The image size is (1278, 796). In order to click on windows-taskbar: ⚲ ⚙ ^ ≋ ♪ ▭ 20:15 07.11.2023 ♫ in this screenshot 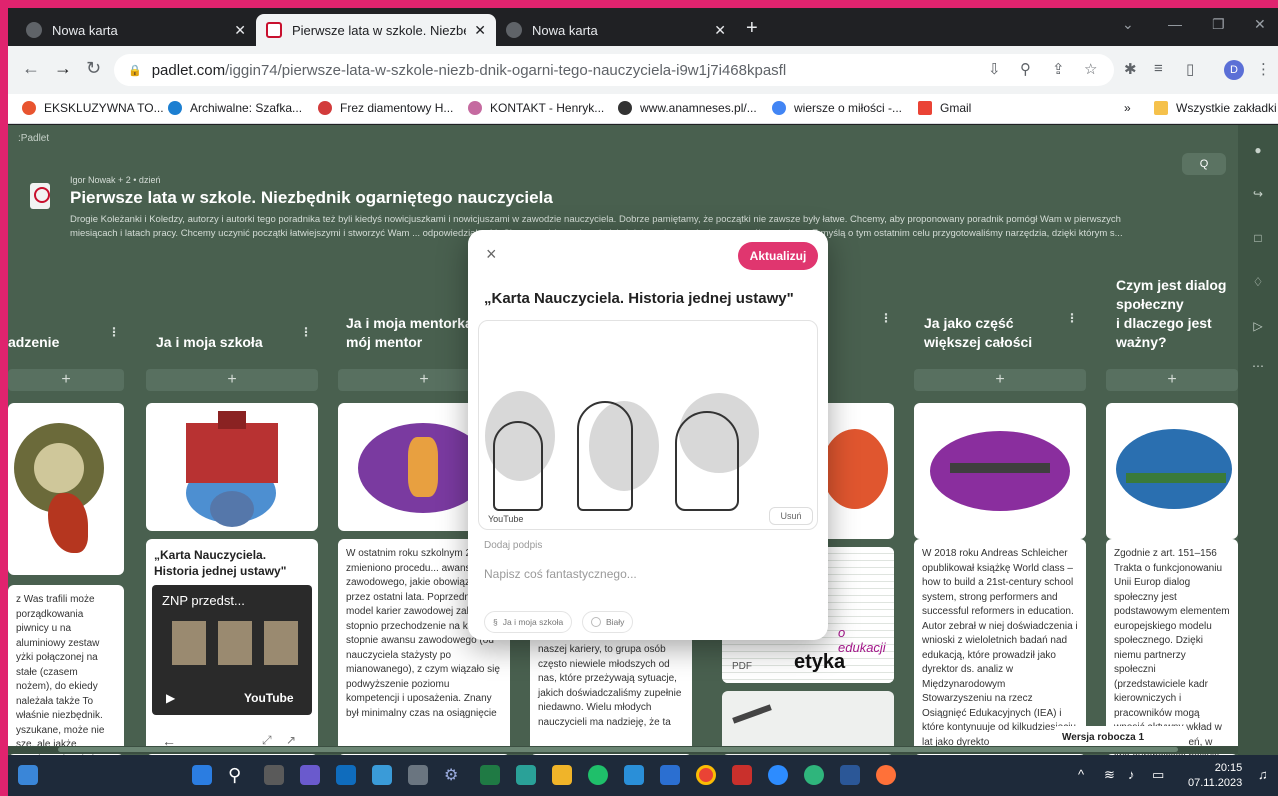, I will do `click(643, 775)`.